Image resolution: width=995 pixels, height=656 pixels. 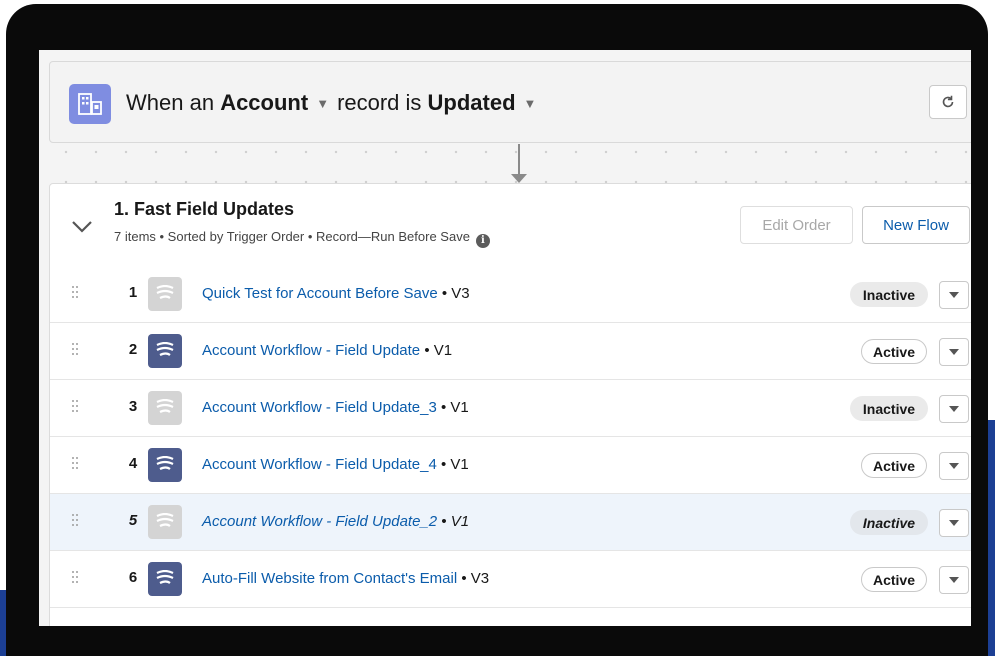 I want to click on arrow-down-icon, so click(x=519, y=178).